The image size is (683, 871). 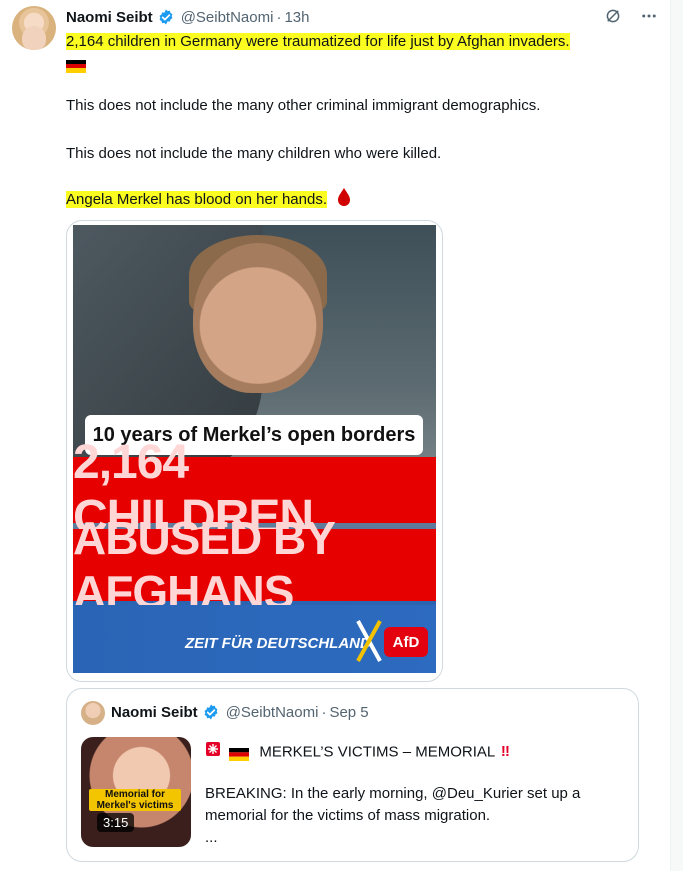 What do you see at coordinates (369, 641) in the screenshot?
I see `afd-x-icon` at bounding box center [369, 641].